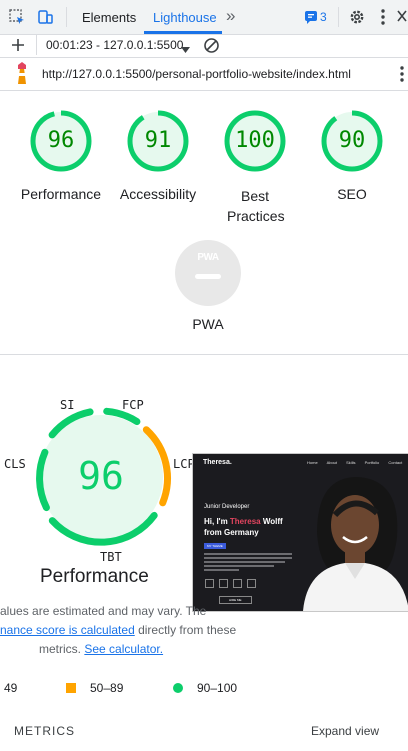 This screenshot has height=751, width=408. Describe the element at coordinates (103, 611) in the screenshot. I see `note-line1: alues are estimated and may vary. The` at that location.